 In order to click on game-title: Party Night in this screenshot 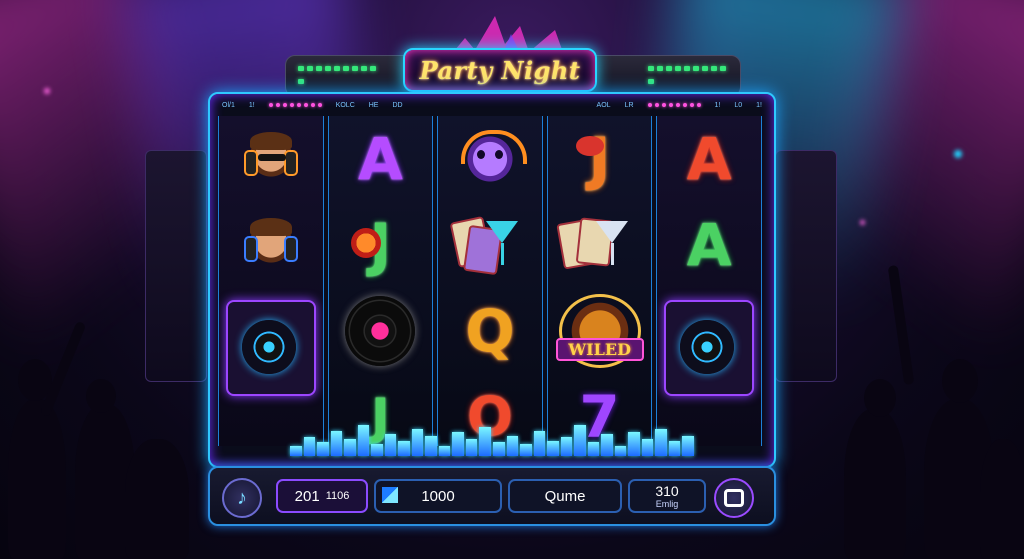, I will do `click(500, 70)`.